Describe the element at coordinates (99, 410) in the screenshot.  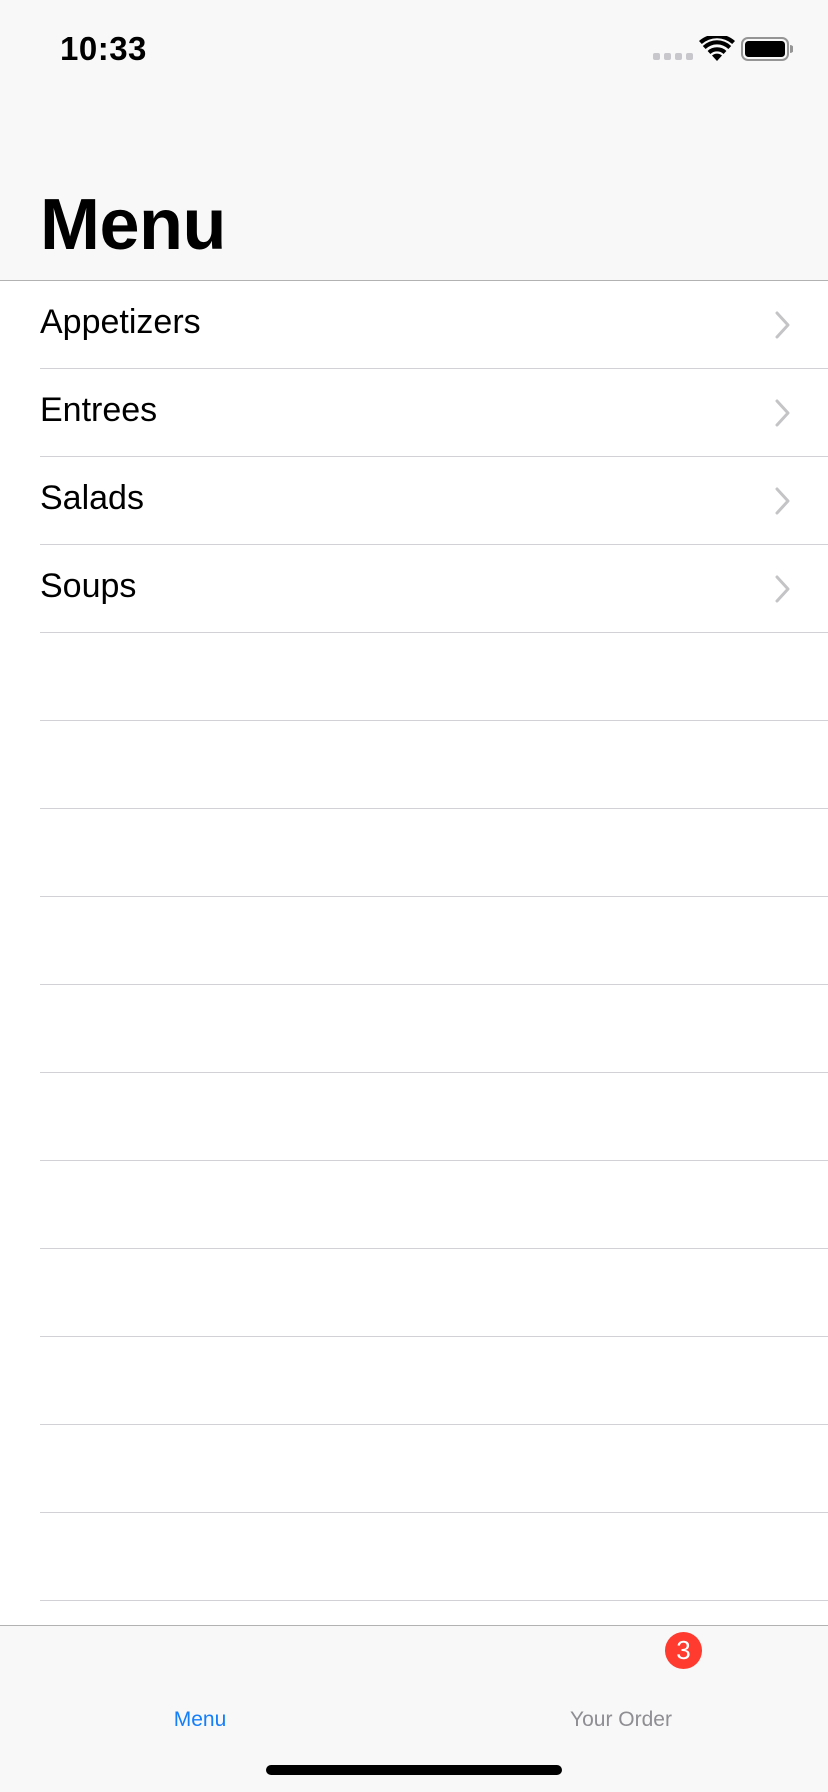
I see `menu-category-label: Entrees` at that location.